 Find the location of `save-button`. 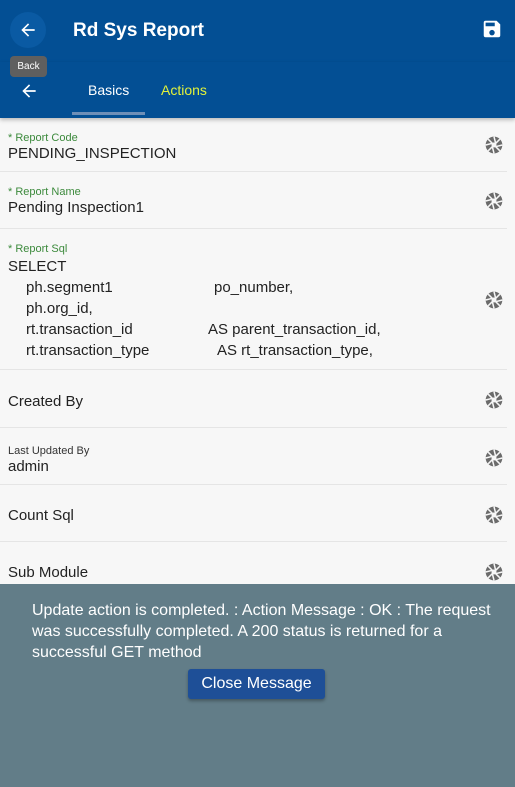

save-button is located at coordinates (492, 29).